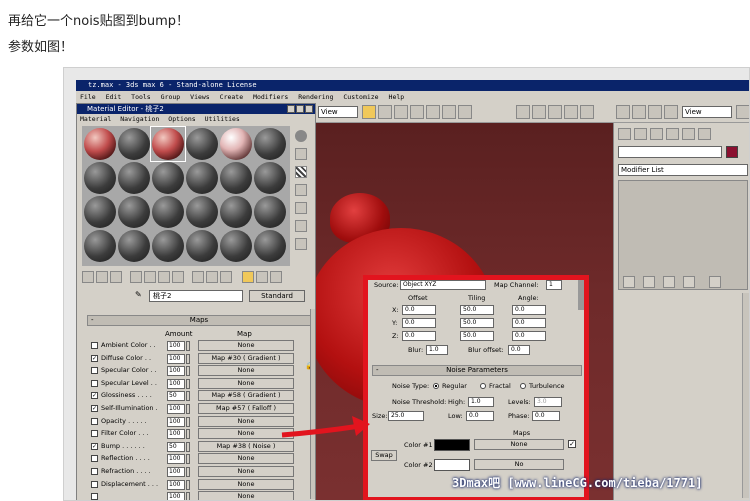 The height and width of the screenshot is (501, 750). I want to click on source-dropdown: Object XYZ, so click(443, 285).